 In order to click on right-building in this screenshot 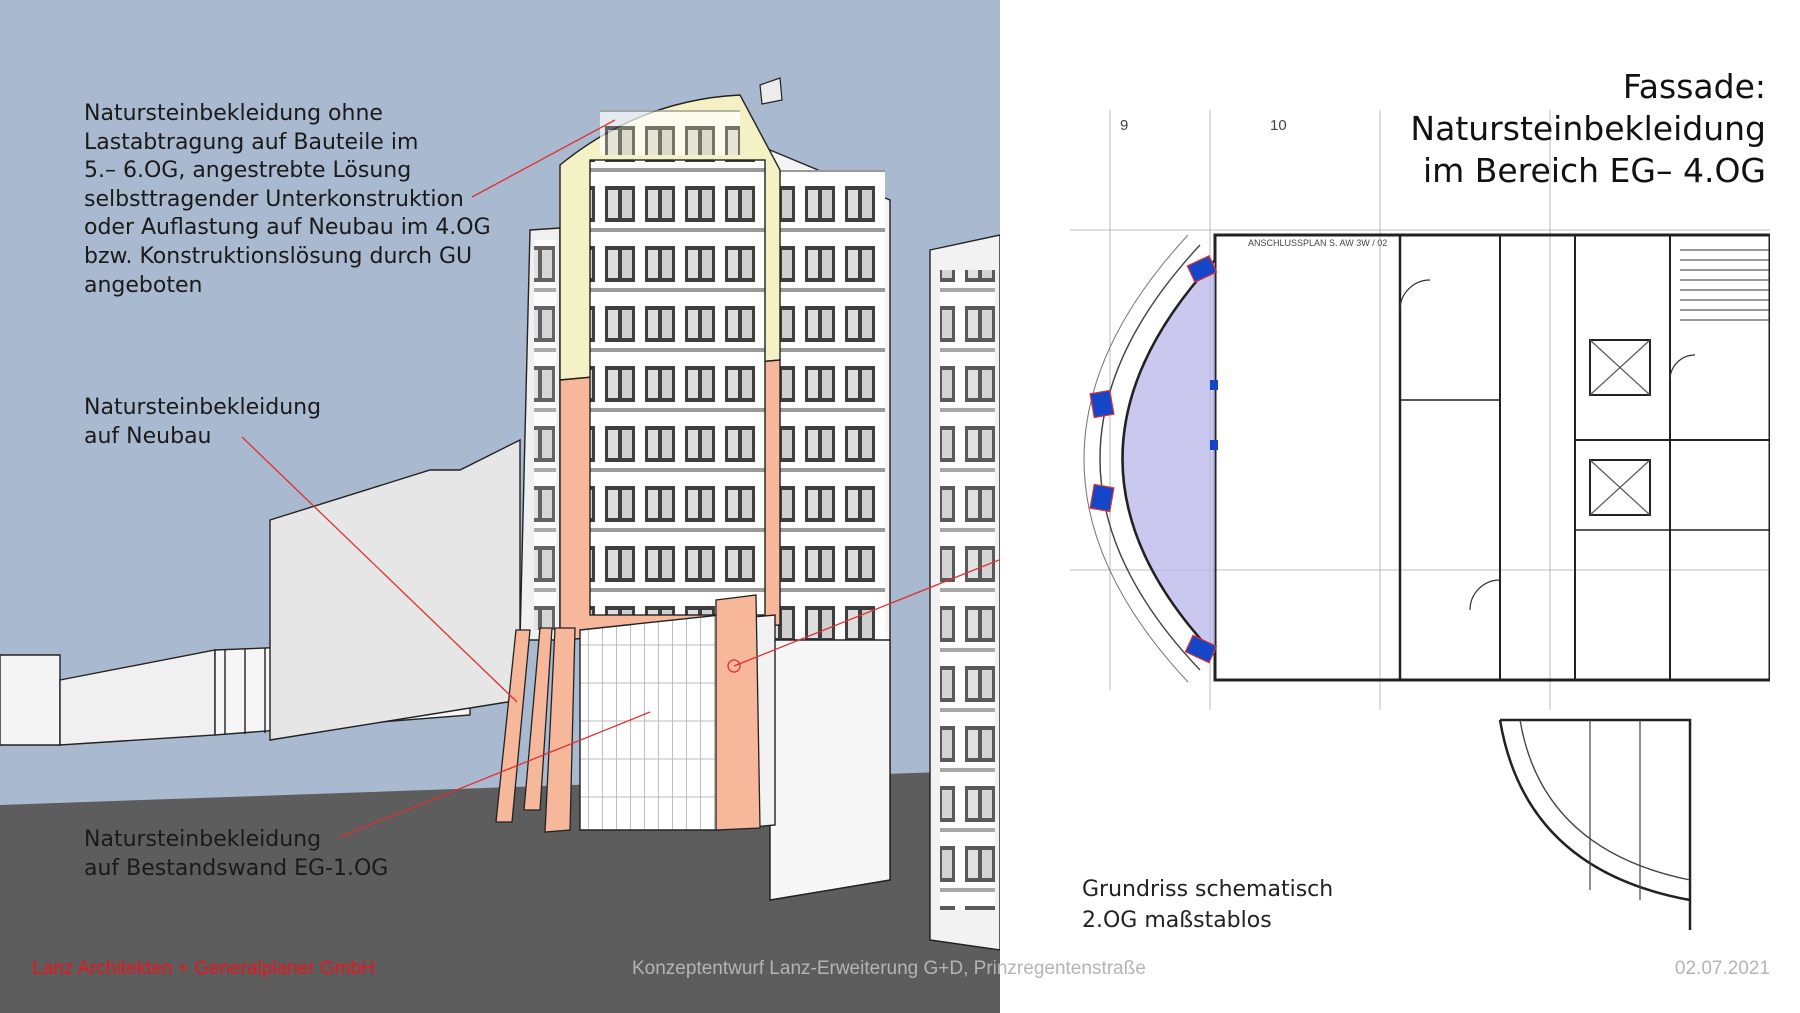, I will do `click(964, 592)`.